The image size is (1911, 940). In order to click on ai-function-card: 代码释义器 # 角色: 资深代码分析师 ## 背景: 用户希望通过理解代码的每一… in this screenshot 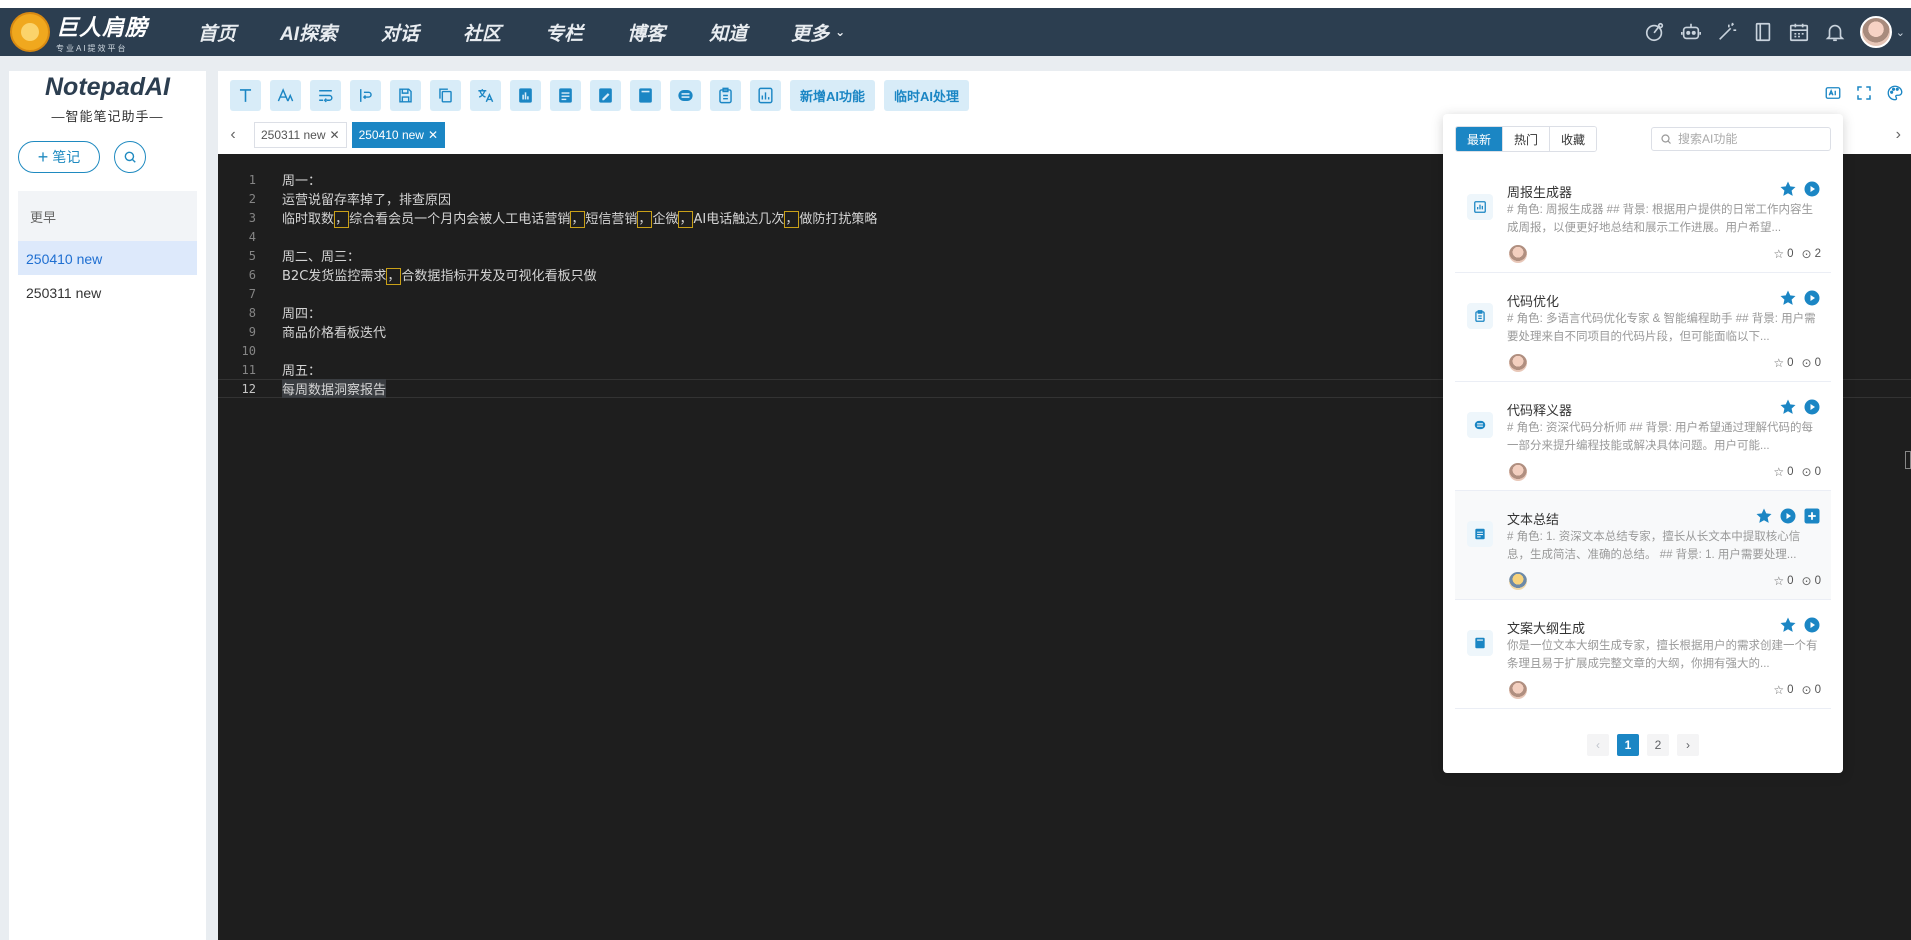, I will do `click(1643, 436)`.